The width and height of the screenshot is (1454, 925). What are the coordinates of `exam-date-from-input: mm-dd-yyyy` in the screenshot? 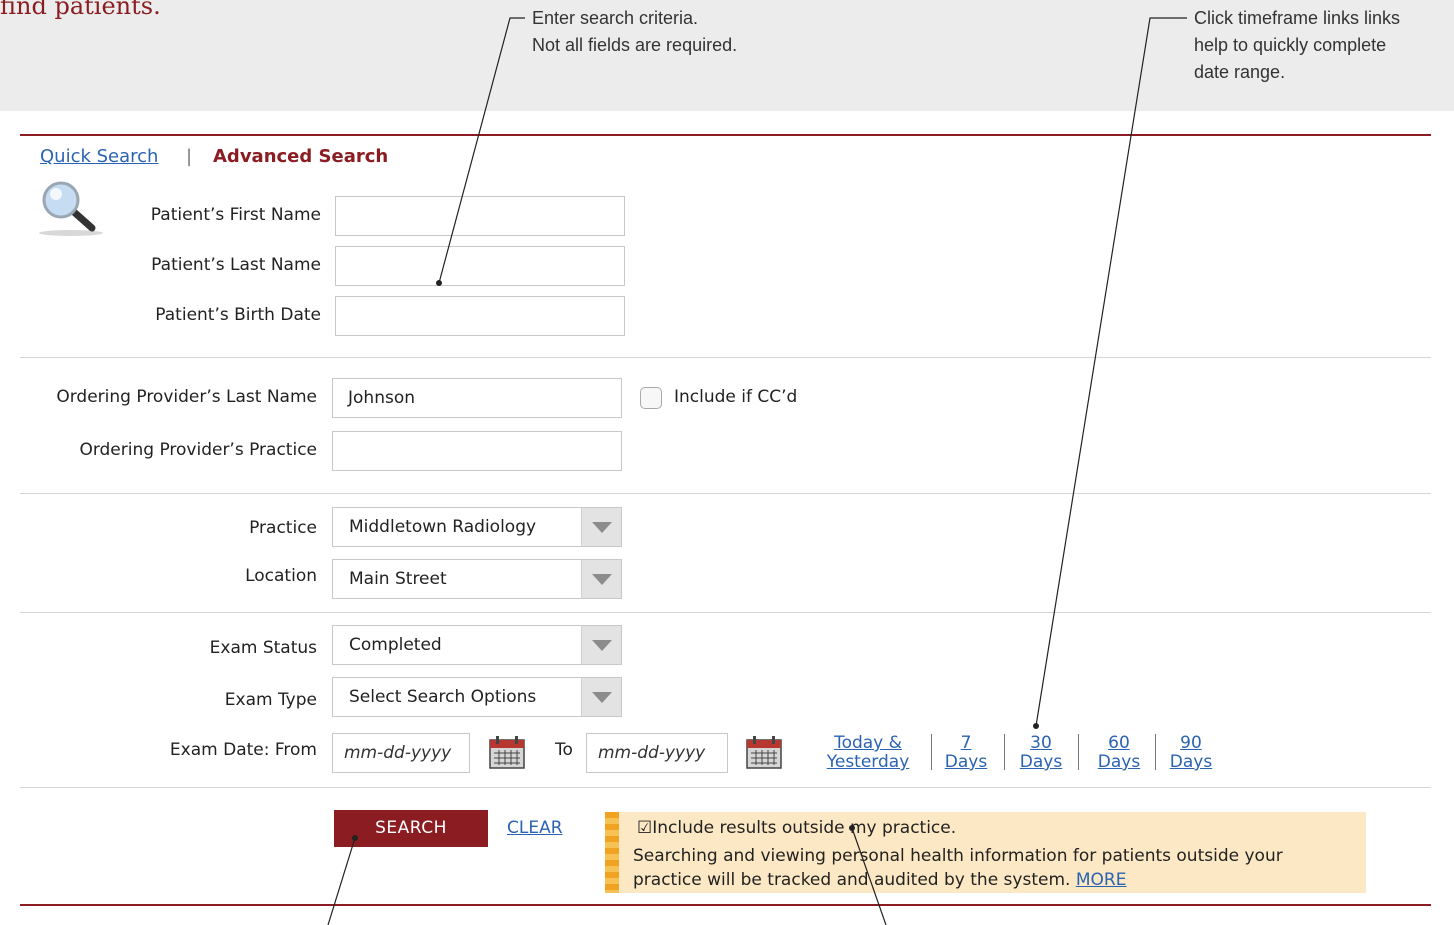 It's located at (401, 753).